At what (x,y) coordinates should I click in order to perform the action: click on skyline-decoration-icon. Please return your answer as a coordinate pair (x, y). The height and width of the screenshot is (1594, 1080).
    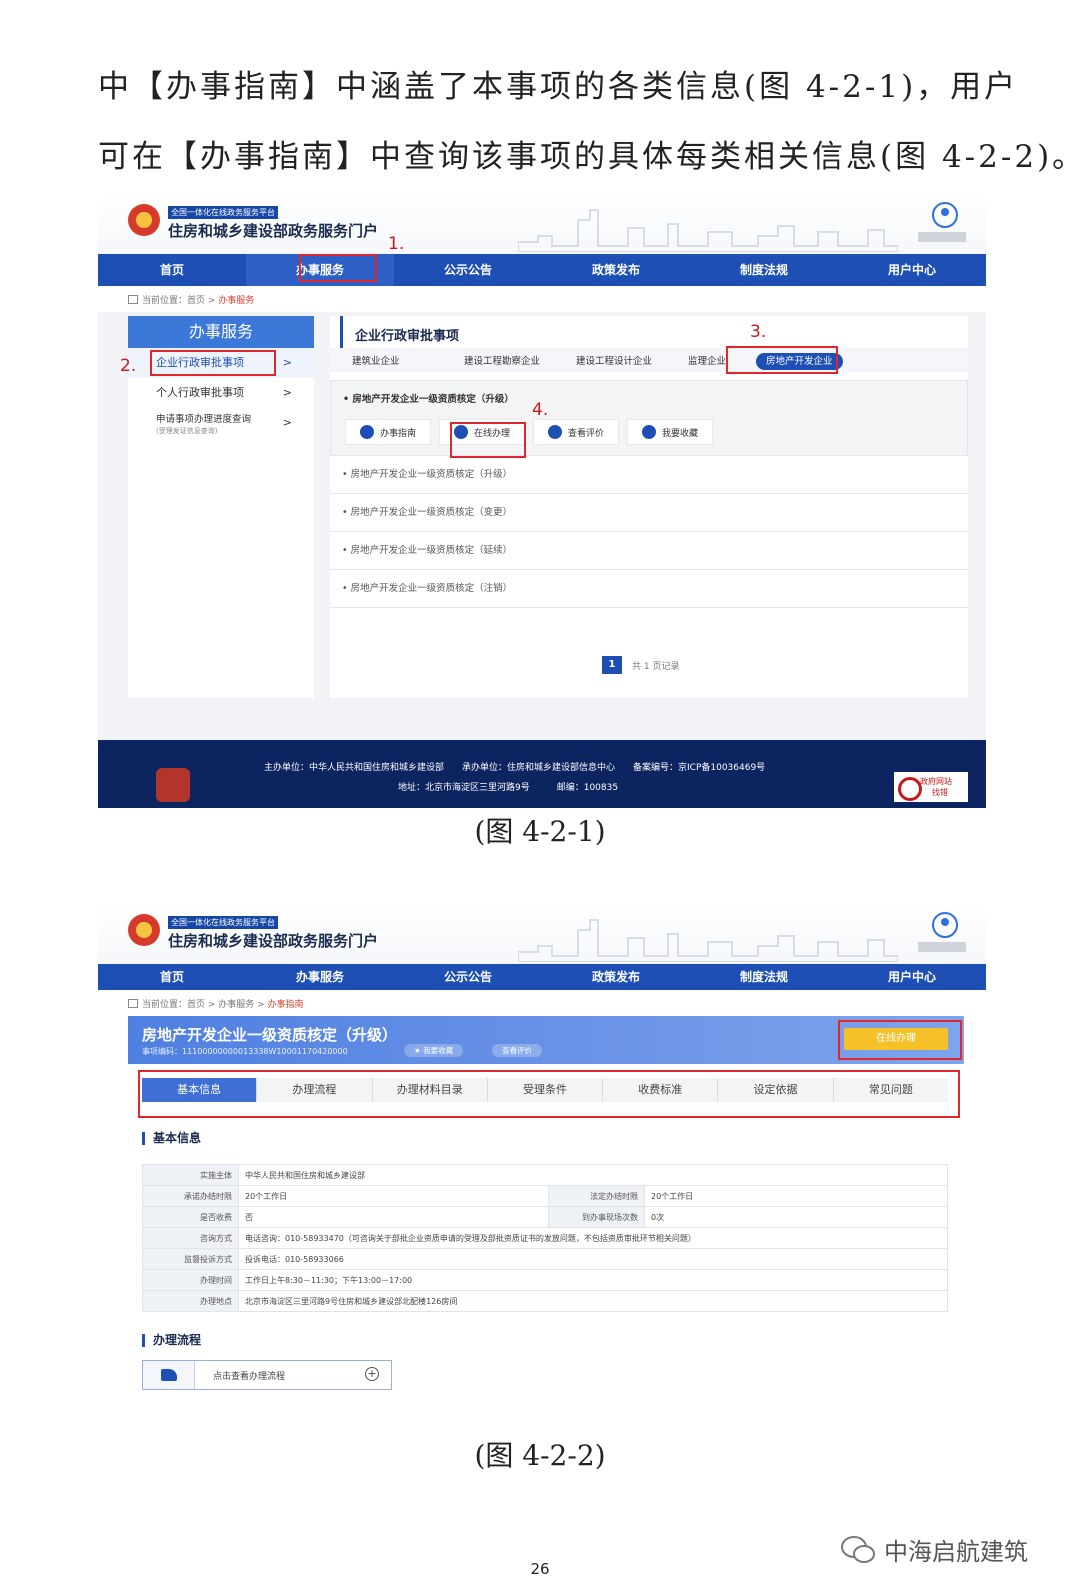
    Looking at the image, I should click on (708, 940).